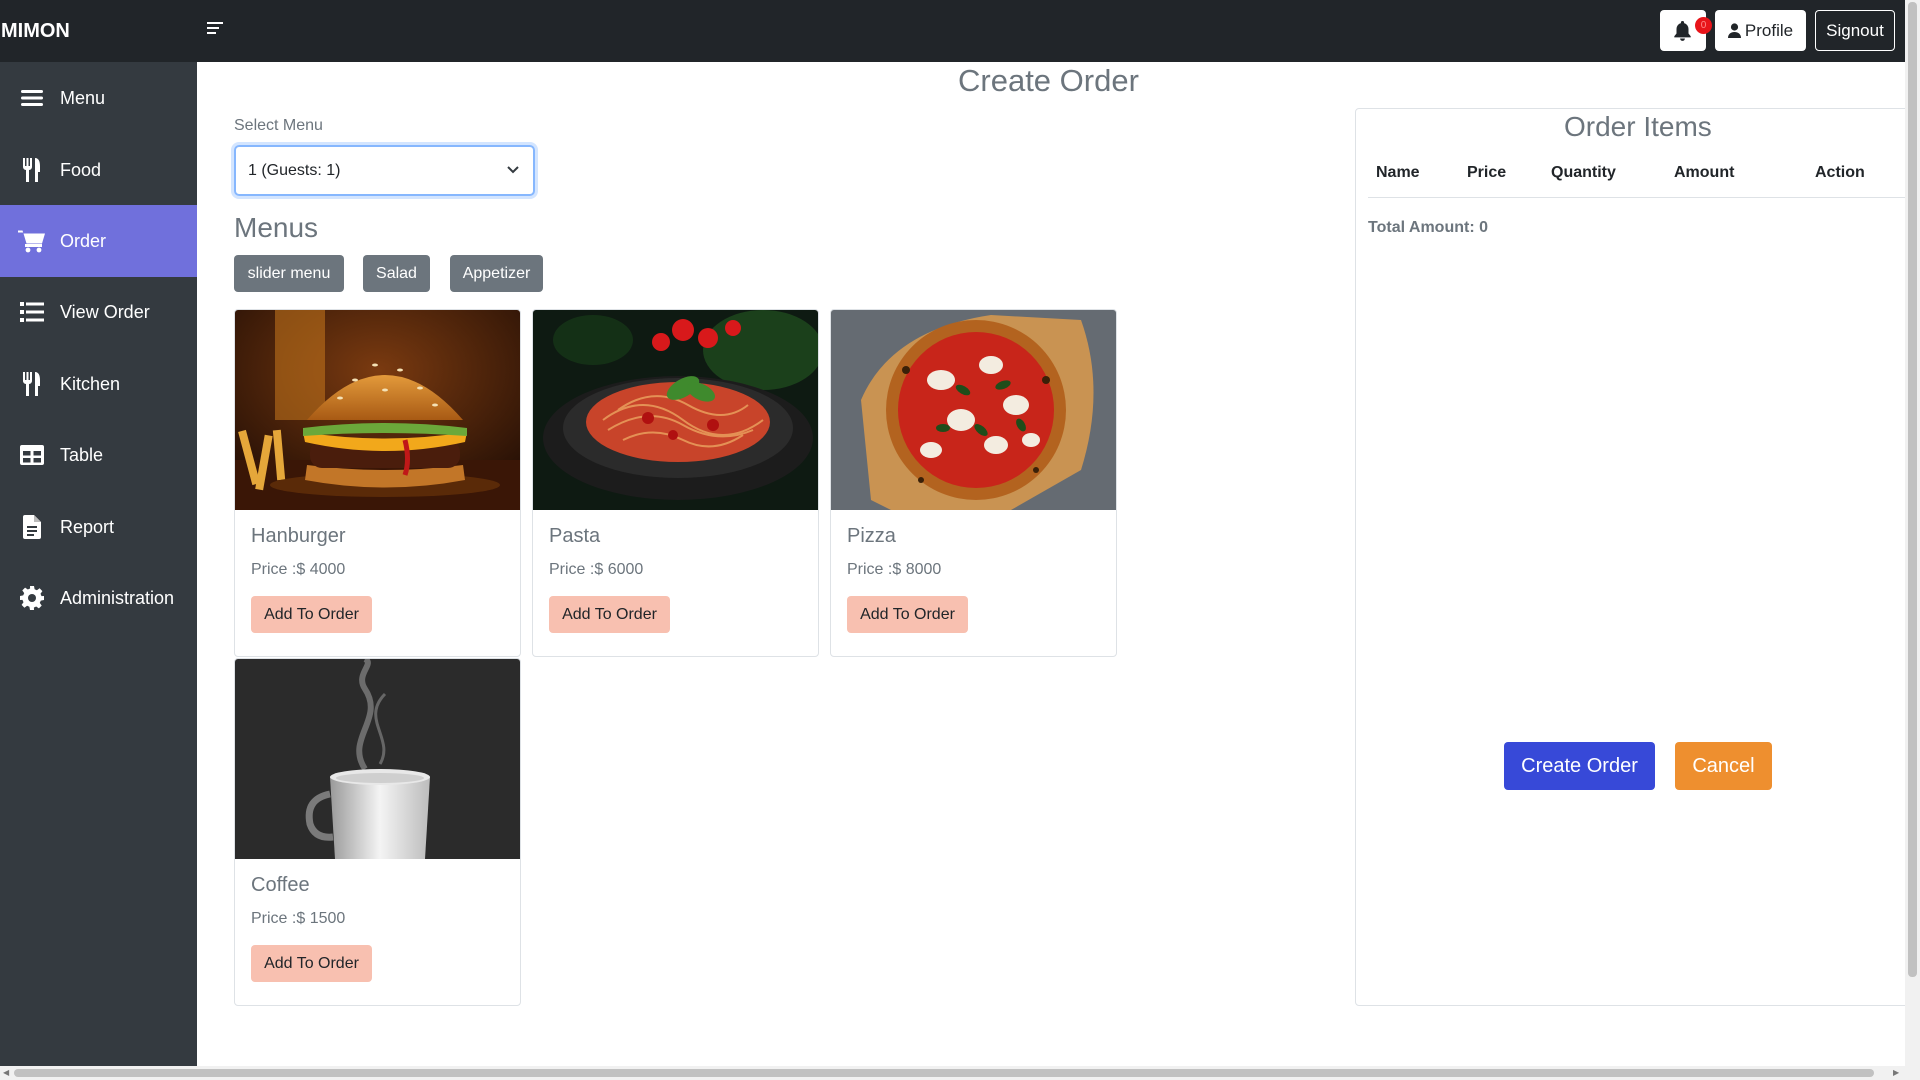 This screenshot has height=1080, width=1920. Describe the element at coordinates (377, 759) in the screenshot. I see `food-image-coffee` at that location.